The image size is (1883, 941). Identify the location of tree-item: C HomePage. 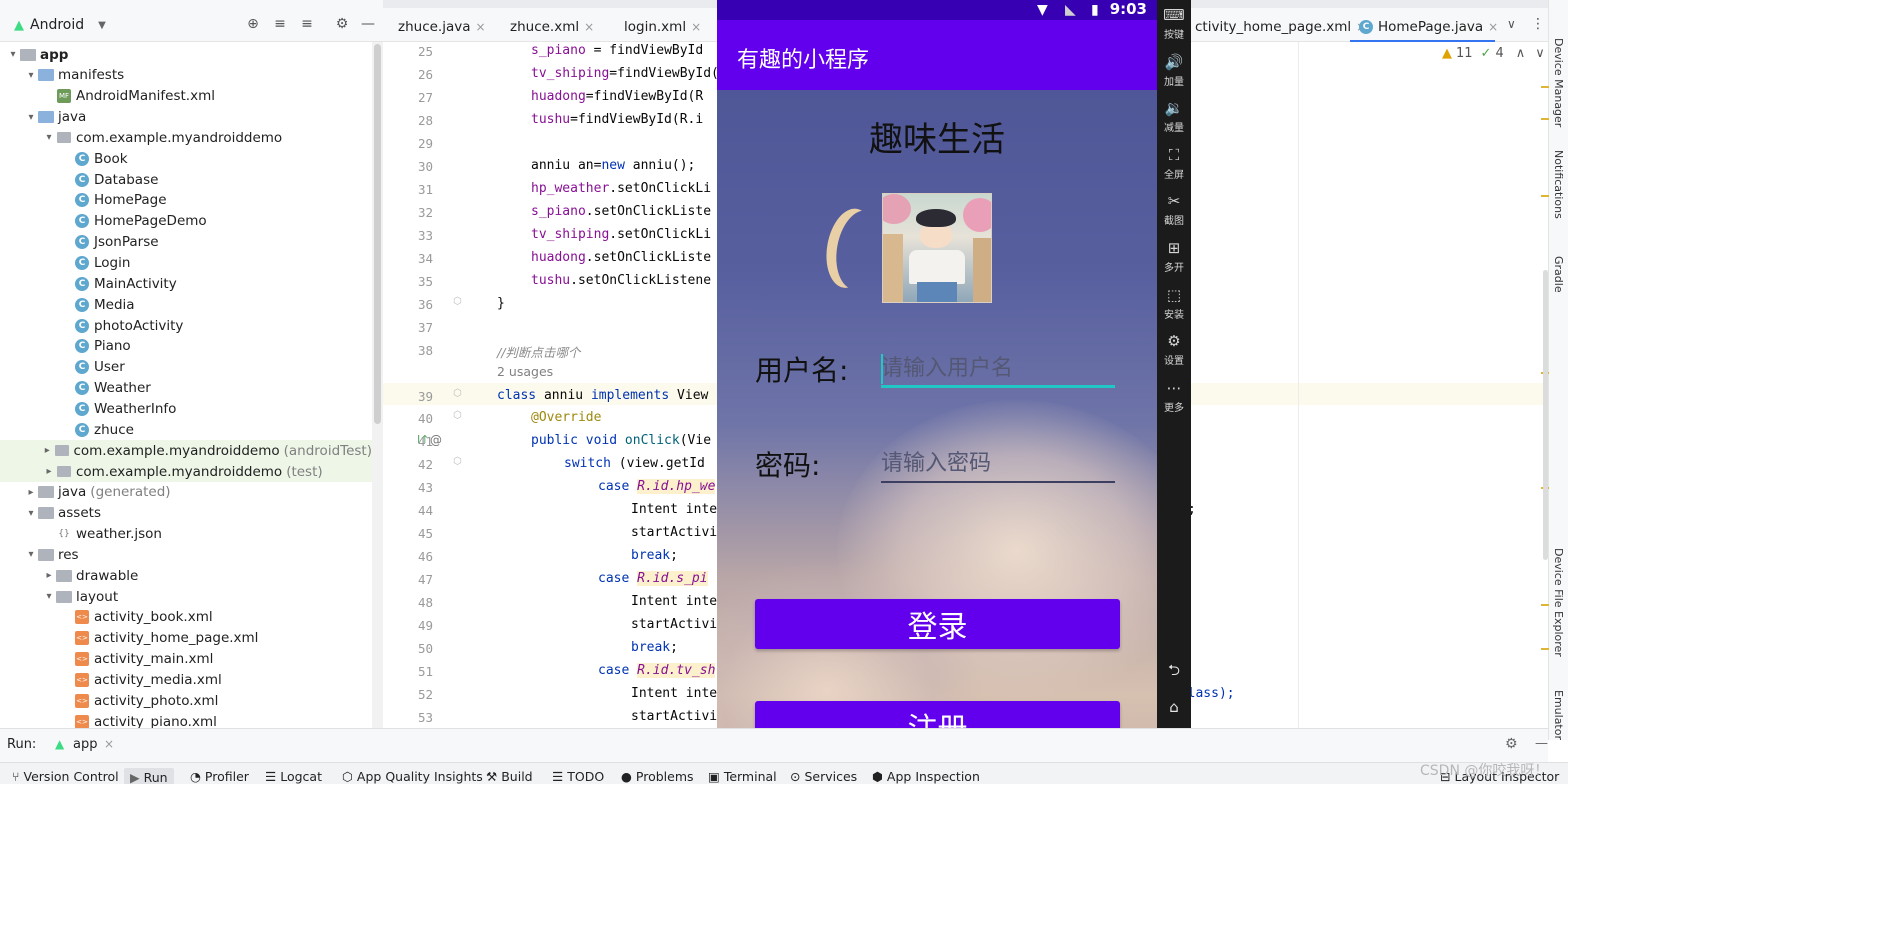
(186, 200).